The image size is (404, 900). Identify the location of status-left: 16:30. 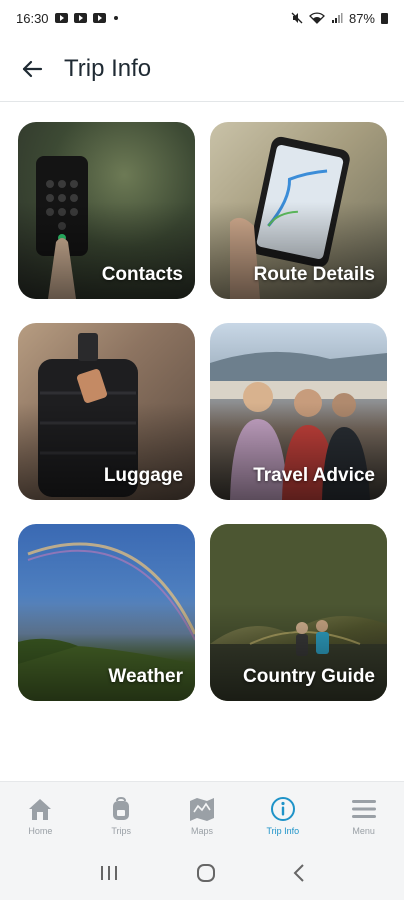
(67, 18).